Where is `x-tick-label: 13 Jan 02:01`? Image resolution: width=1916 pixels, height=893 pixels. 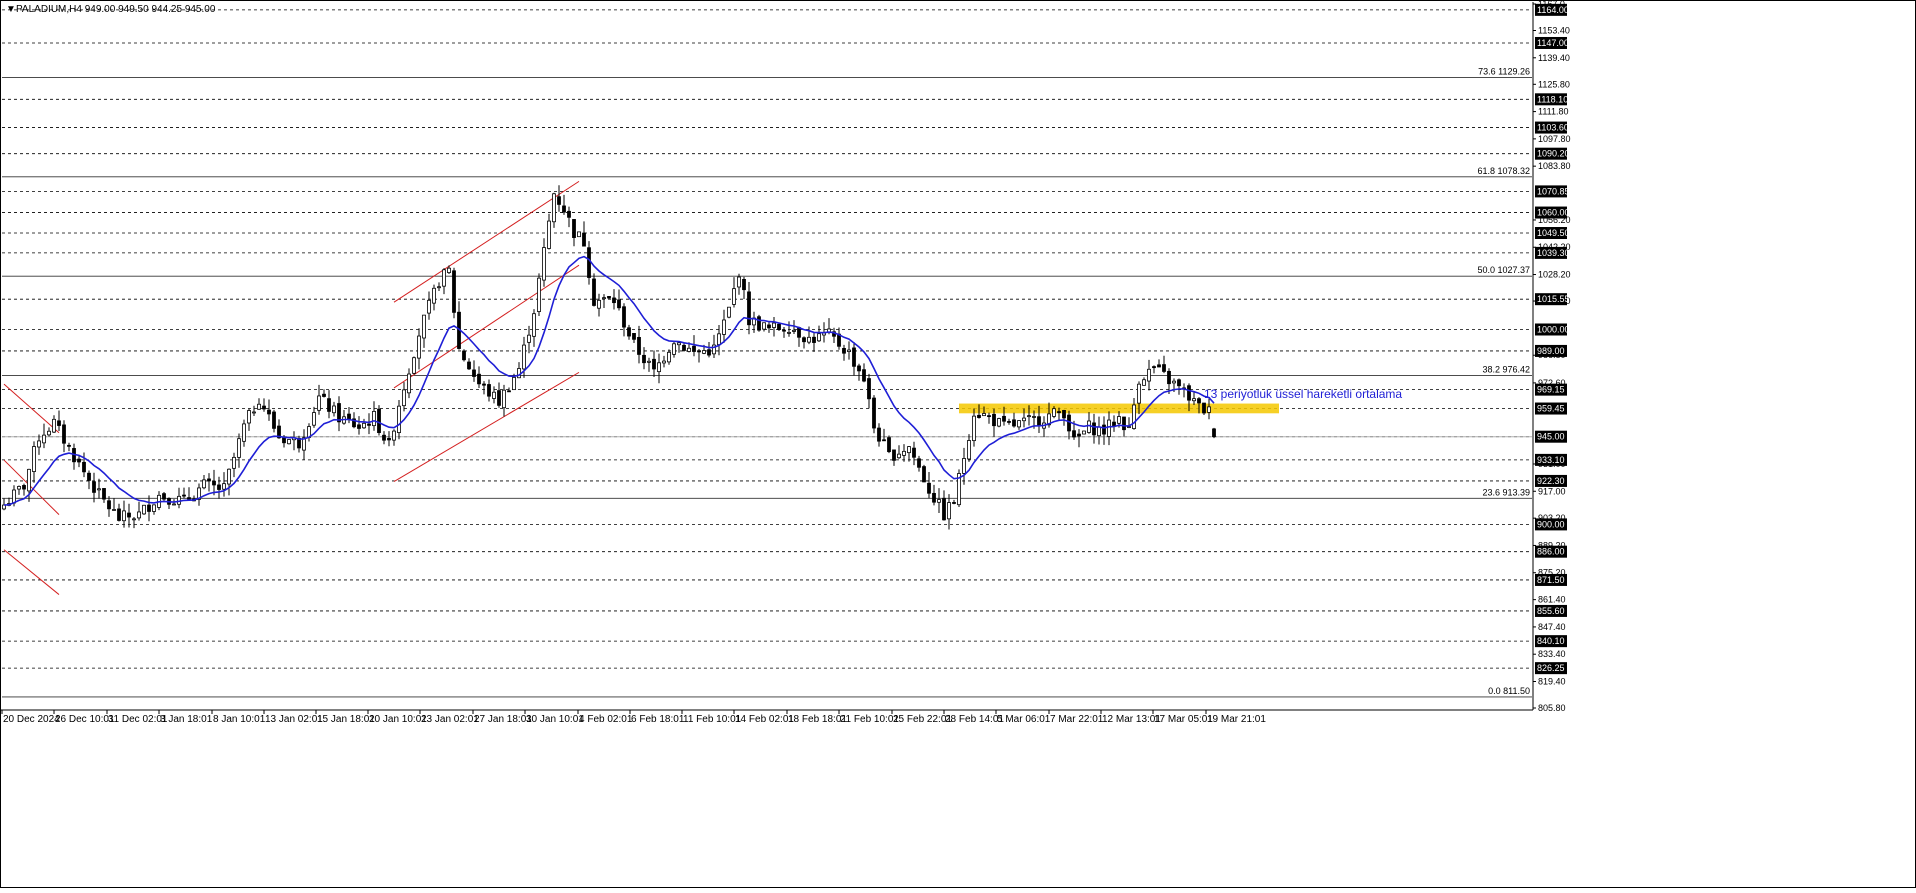
x-tick-label: 13 Jan 02:01 is located at coordinates (294, 719).